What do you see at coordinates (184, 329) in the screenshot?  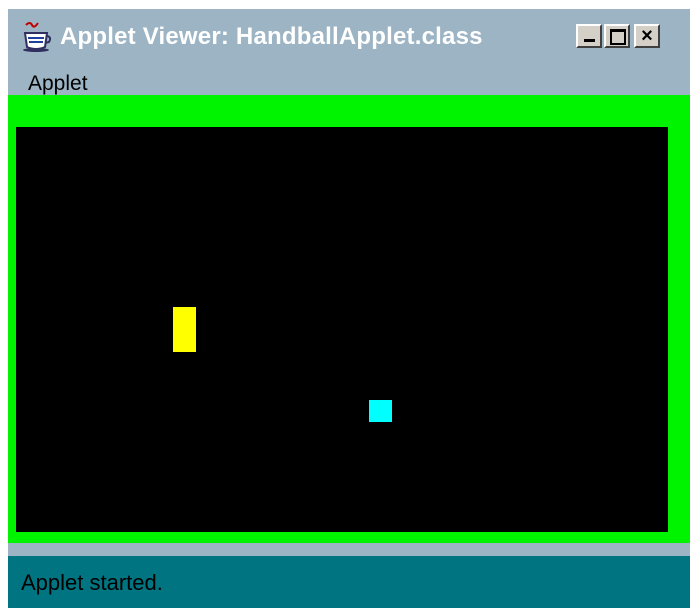 I see `paddle` at bounding box center [184, 329].